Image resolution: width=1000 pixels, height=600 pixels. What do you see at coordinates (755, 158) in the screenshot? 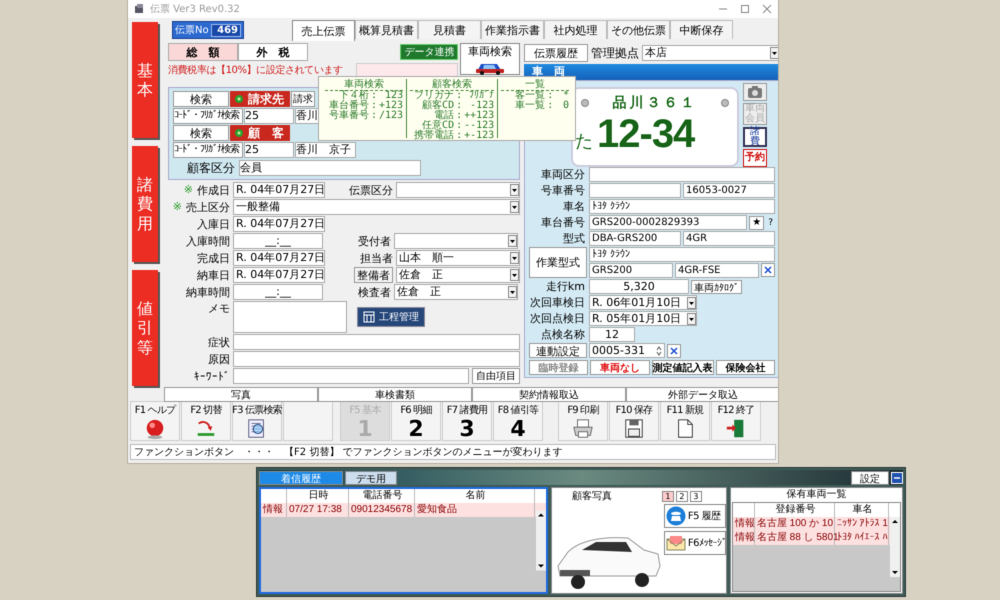
I see `reservation-button: 予約` at bounding box center [755, 158].